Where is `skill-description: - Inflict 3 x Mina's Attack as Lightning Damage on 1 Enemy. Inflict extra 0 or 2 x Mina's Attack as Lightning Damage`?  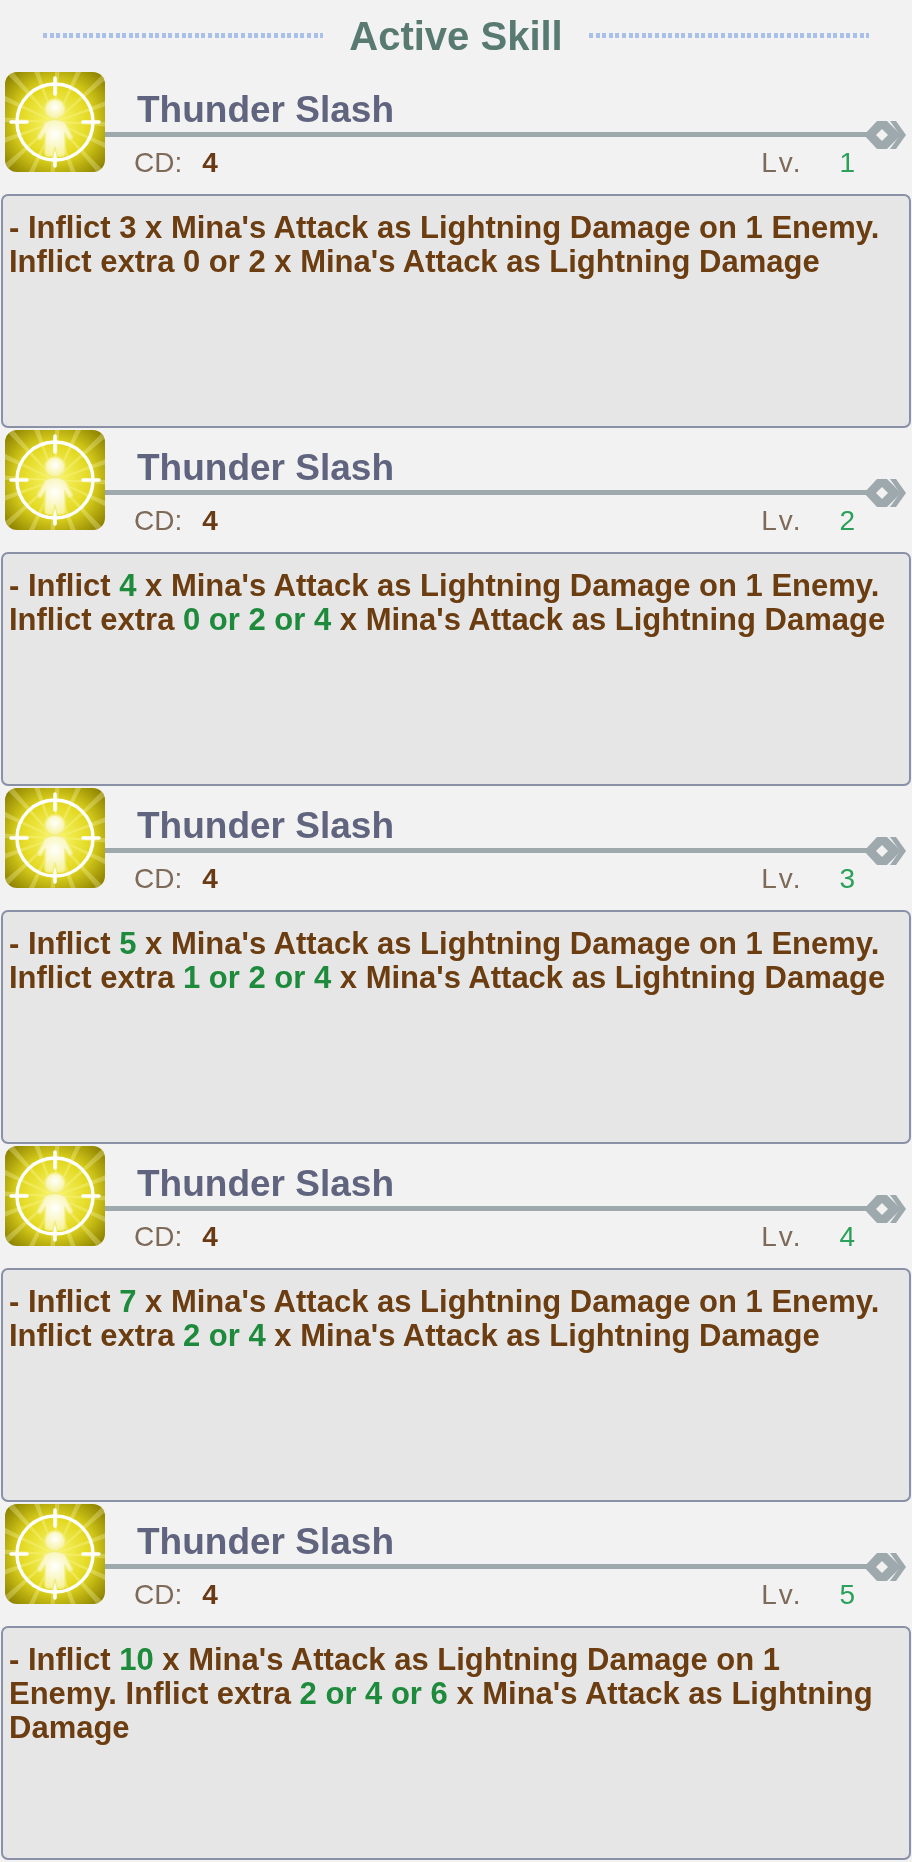
skill-description: - Inflict 3 x Mina's Attack as Lightning Damage on 1 Enemy. Inflict extra 0 or 2 x Mina's Attack as Lightning Damage is located at coordinates (445, 245).